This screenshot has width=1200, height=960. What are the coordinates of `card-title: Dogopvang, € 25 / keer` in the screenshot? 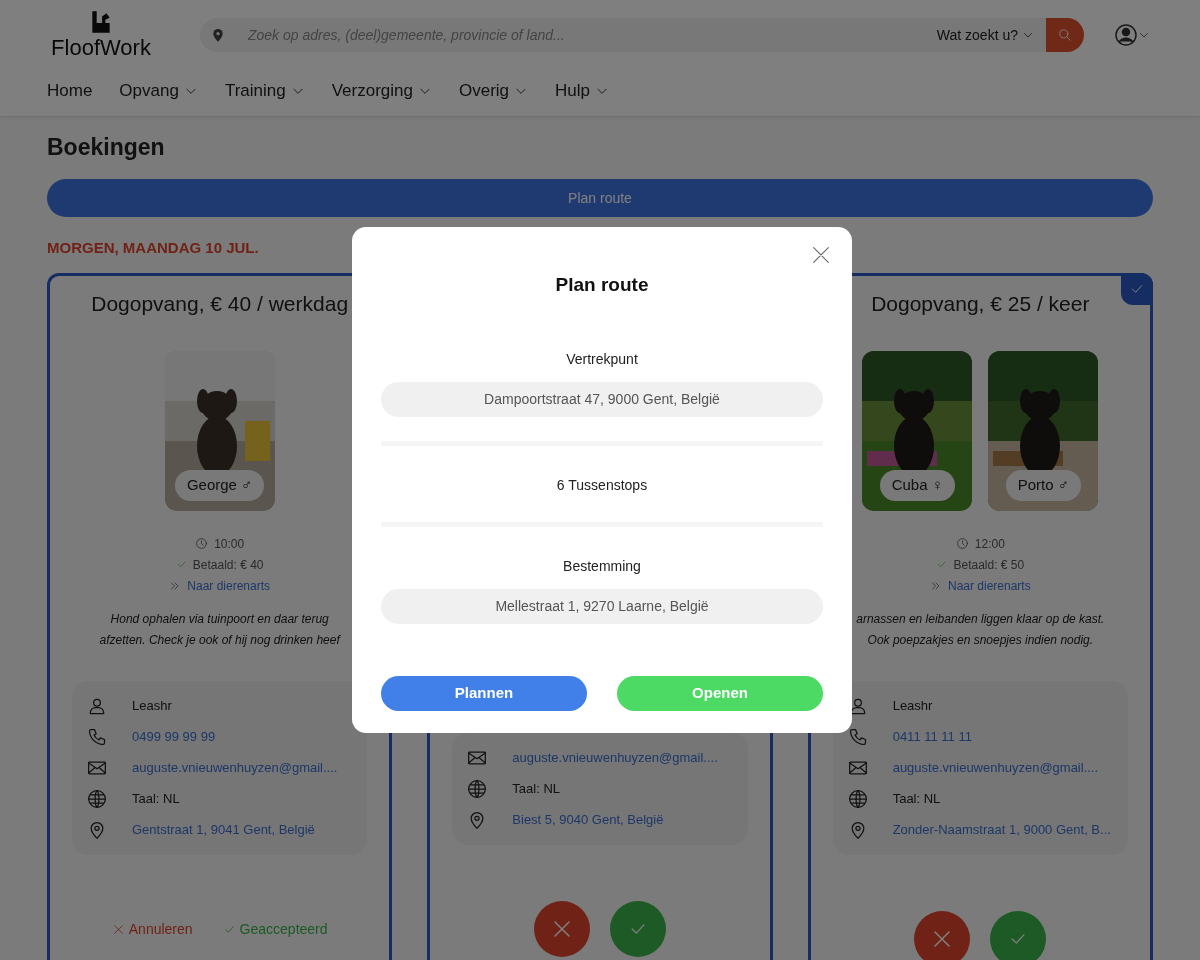 It's located at (980, 304).